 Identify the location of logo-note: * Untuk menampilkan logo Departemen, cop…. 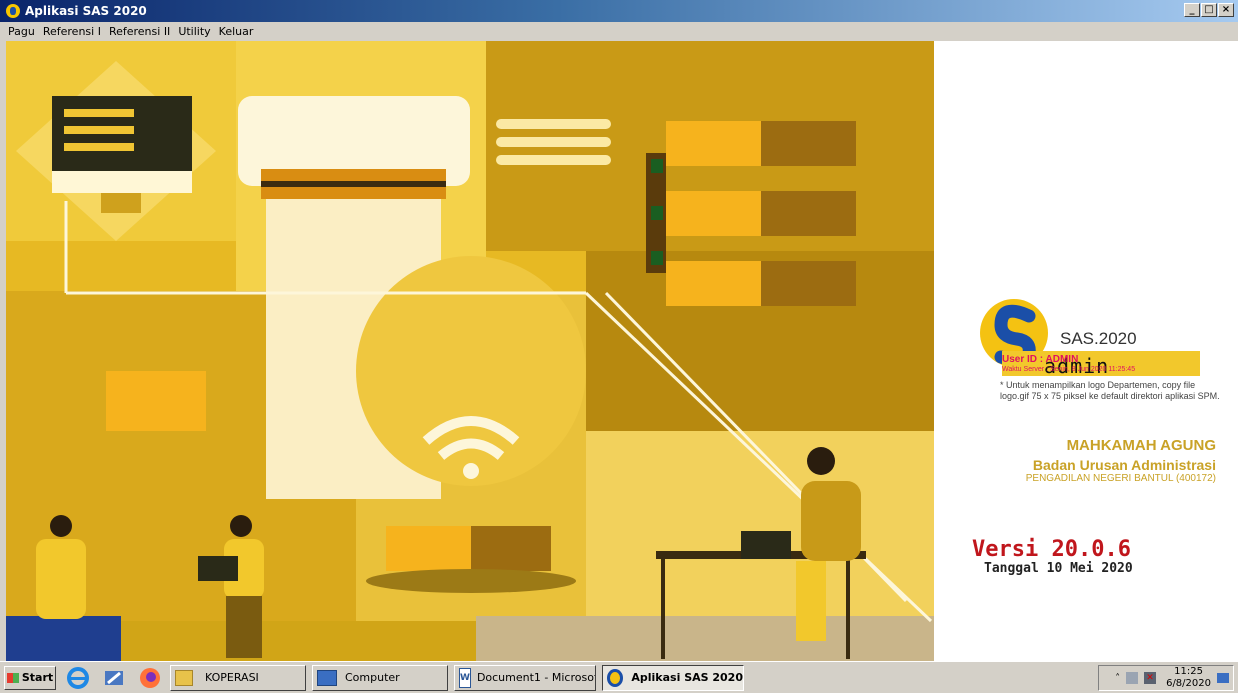
(1110, 390).